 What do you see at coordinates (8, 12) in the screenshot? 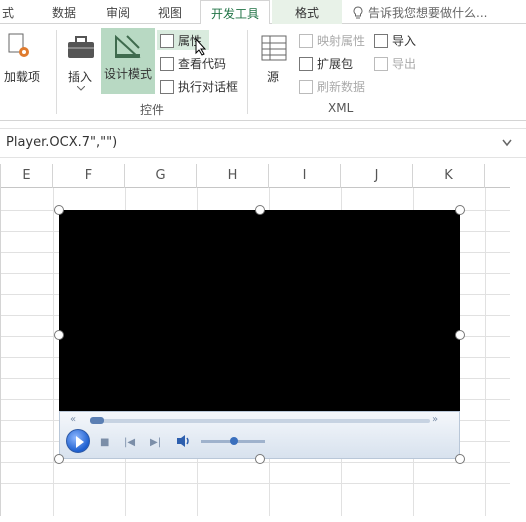
I see `tab-formulas: 式` at bounding box center [8, 12].